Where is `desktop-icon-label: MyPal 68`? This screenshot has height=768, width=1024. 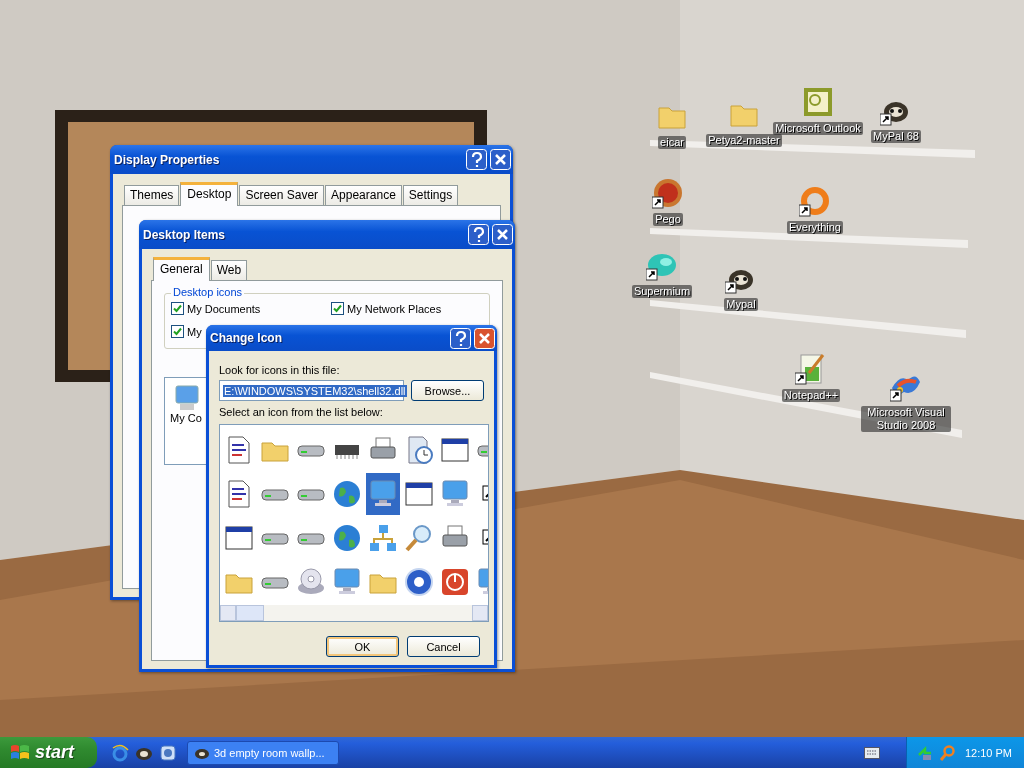
desktop-icon-label: MyPal 68 is located at coordinates (896, 136).